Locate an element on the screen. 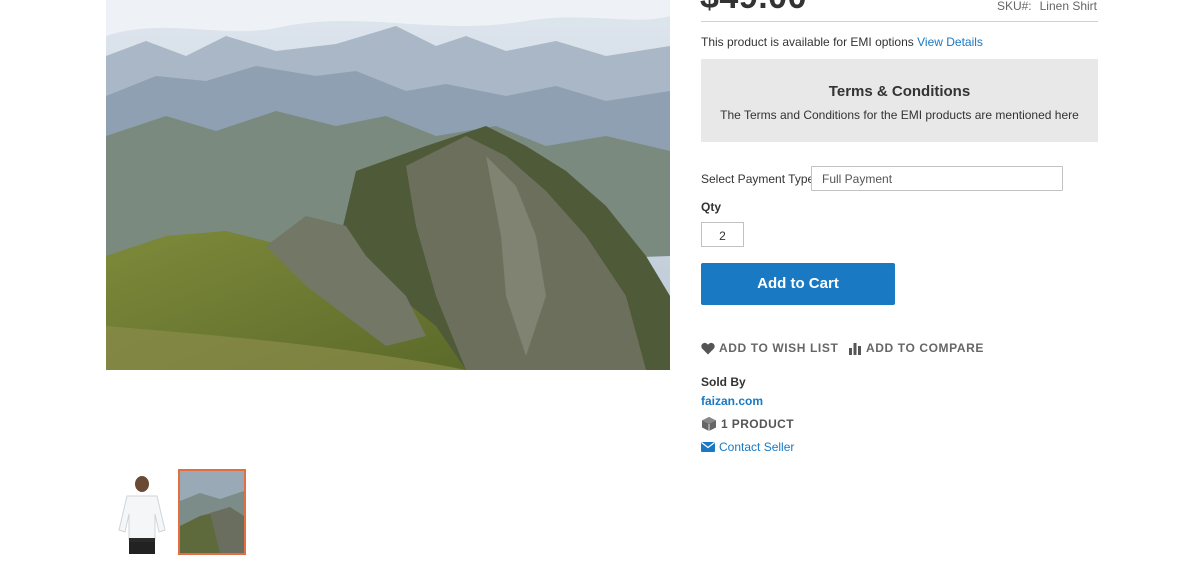 The width and height of the screenshot is (1200, 571). add-to-cart-button: Add to Cart is located at coordinates (798, 284).